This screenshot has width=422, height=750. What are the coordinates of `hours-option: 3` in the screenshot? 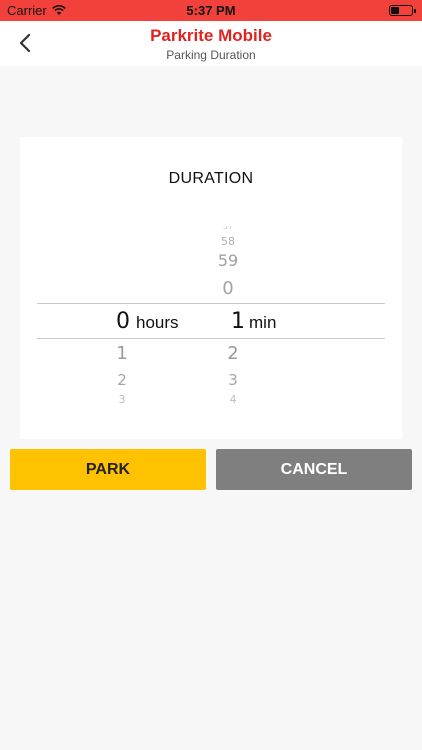 It's located at (122, 398).